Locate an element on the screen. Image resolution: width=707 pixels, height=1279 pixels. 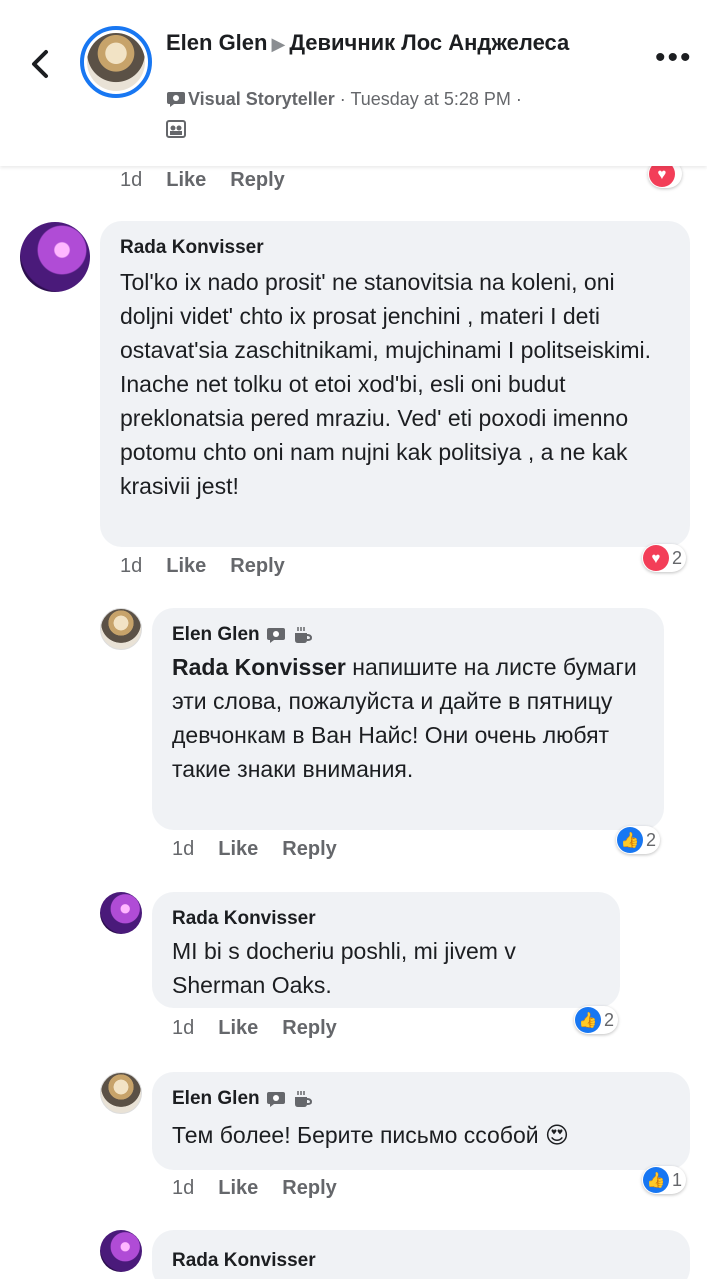
reaction-count: 1 is located at coordinates (677, 1179).